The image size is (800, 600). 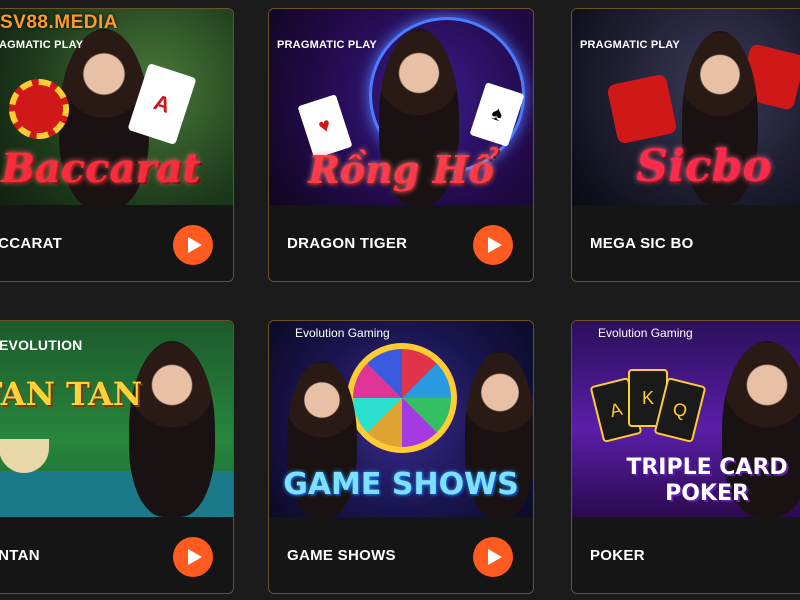 I want to click on art-title: FAN TAN, so click(x=71, y=394).